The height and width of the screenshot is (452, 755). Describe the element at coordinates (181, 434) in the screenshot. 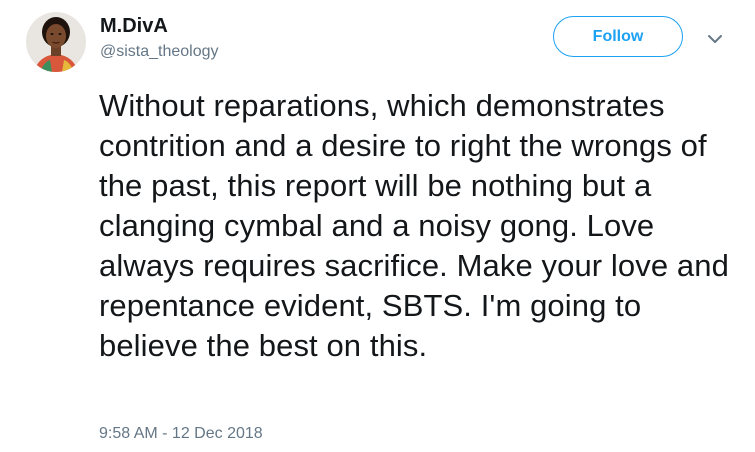

I see `tweet-timestamp: 9:58 AM - 12 Dec 2018` at that location.